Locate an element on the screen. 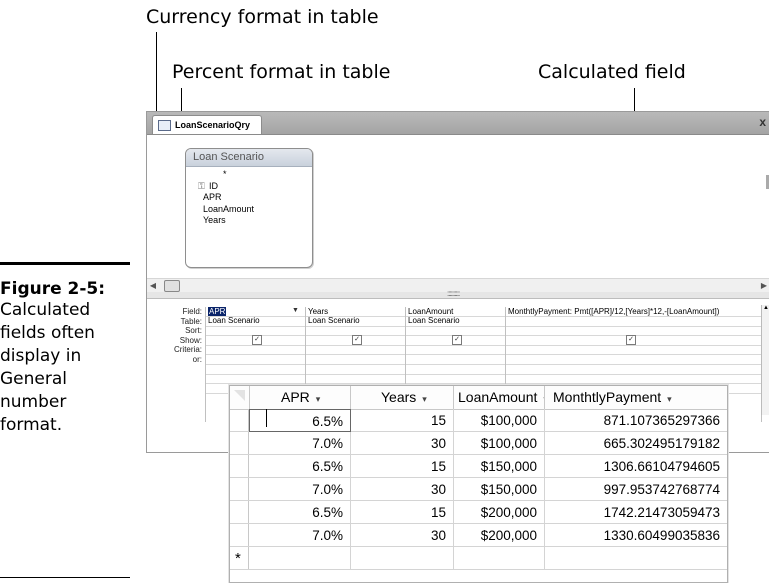  field-list-item: LoanAmount is located at coordinates (257, 210).